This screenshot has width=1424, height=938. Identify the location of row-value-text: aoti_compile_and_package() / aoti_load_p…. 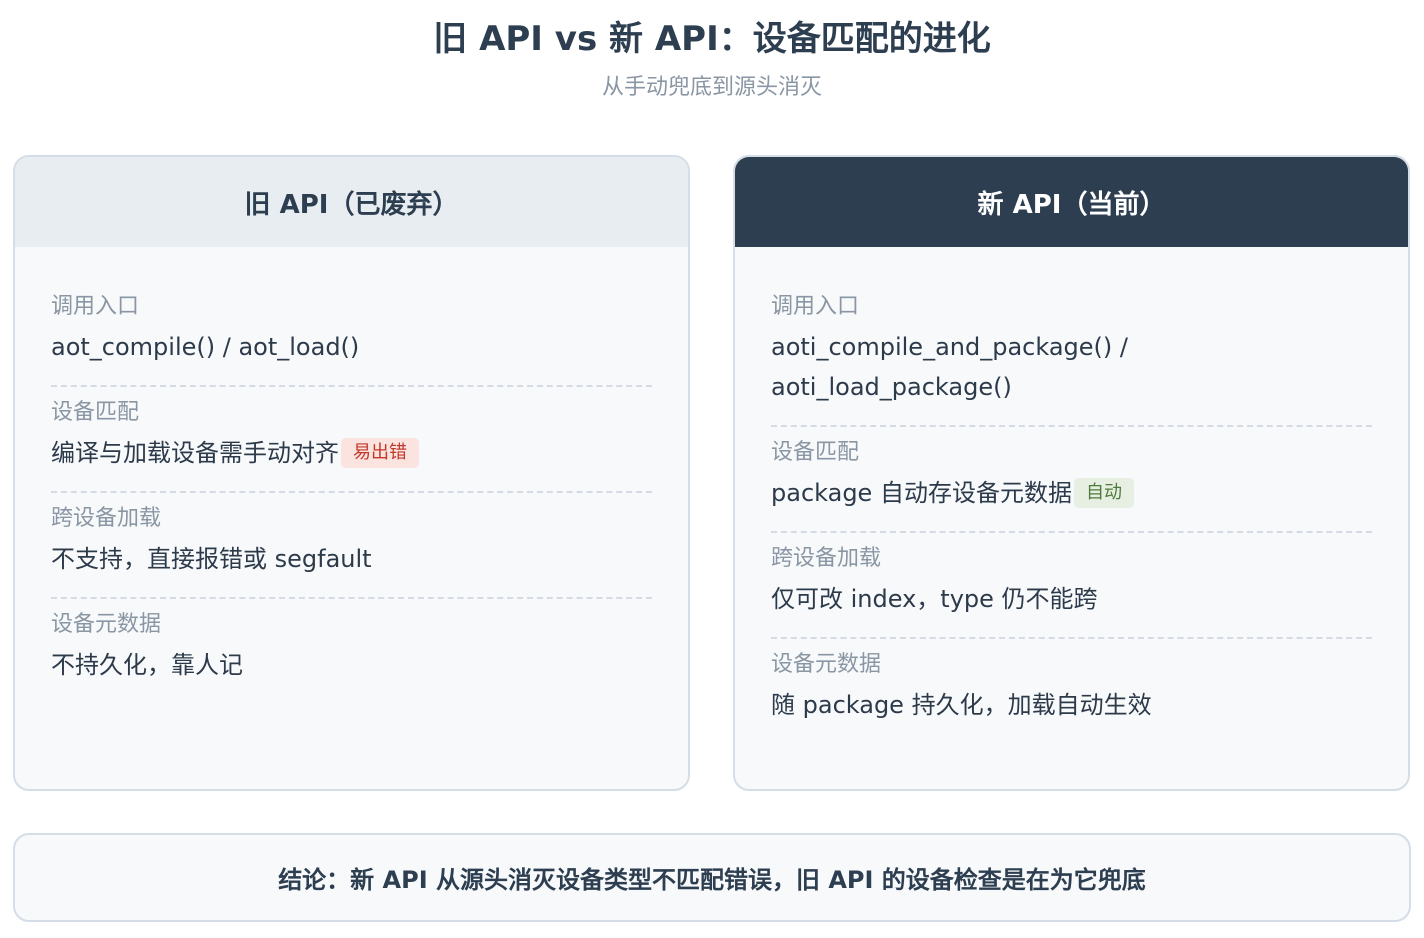
(949, 367).